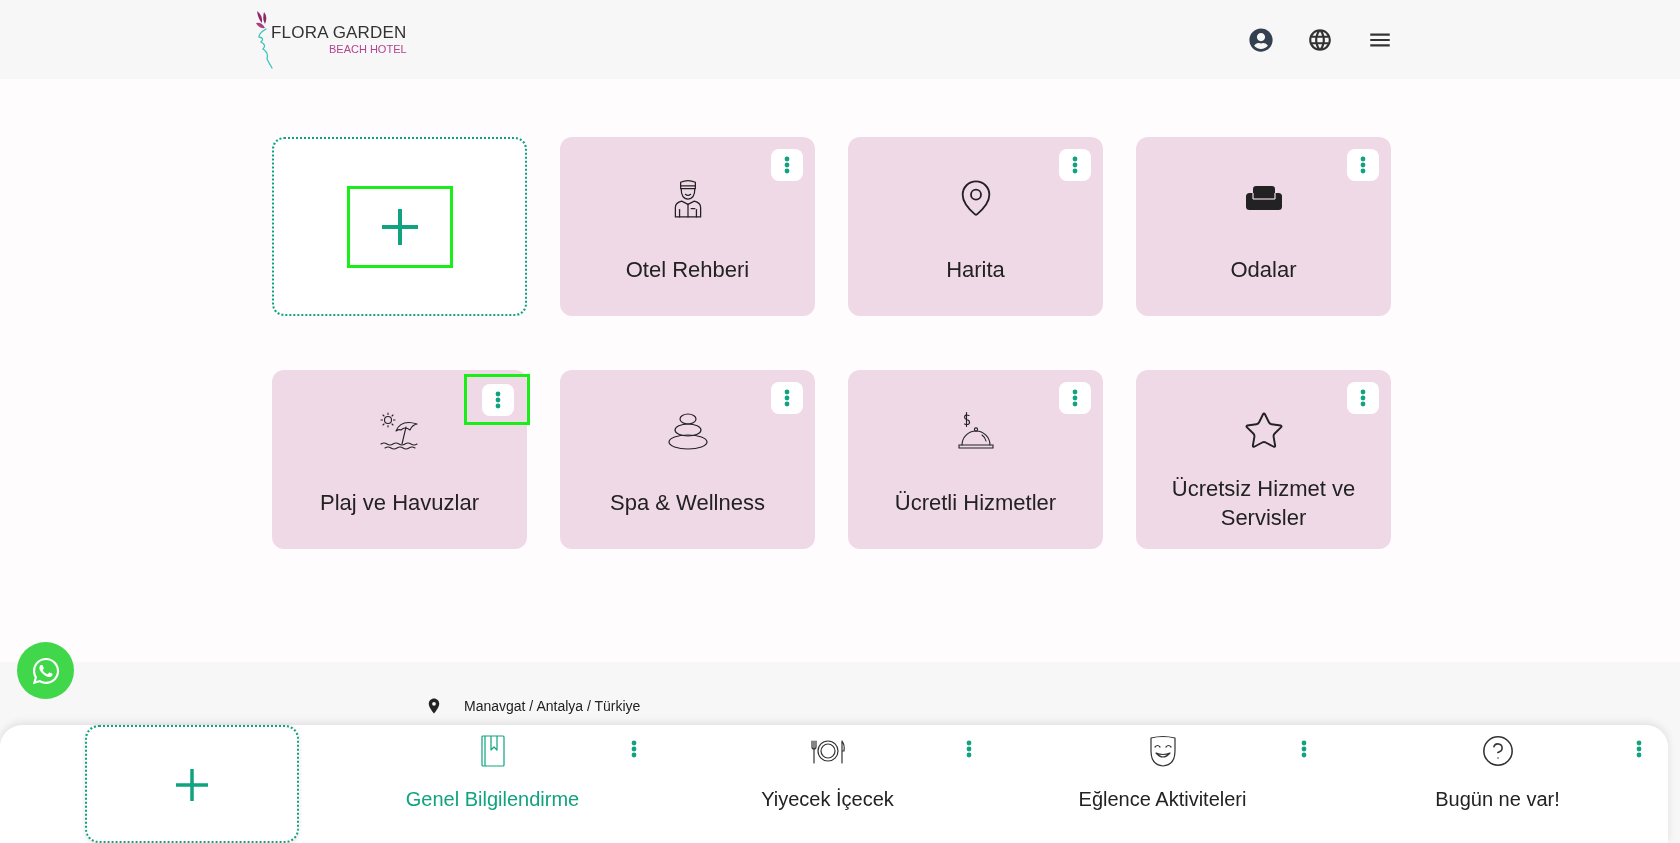  Describe the element at coordinates (1320, 39) in the screenshot. I see `globe-icon` at that location.